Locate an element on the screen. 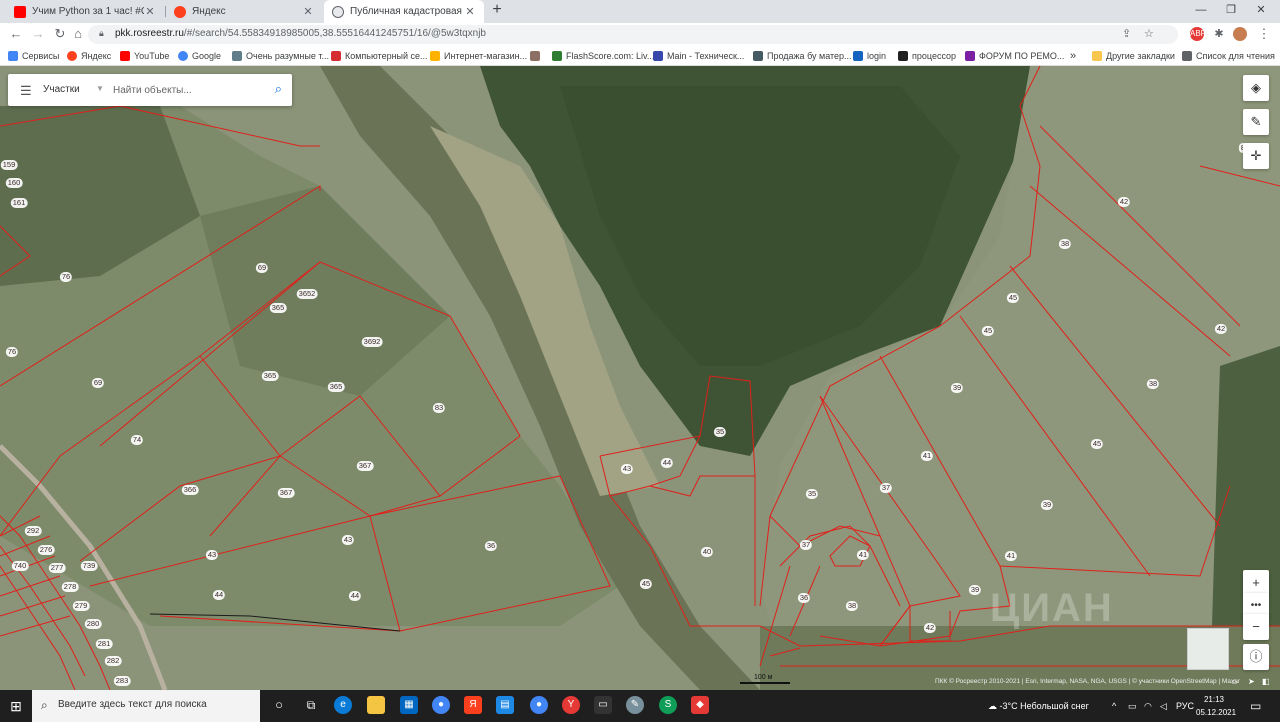 The image size is (1280, 722). parcel-label: 35 is located at coordinates (720, 432).